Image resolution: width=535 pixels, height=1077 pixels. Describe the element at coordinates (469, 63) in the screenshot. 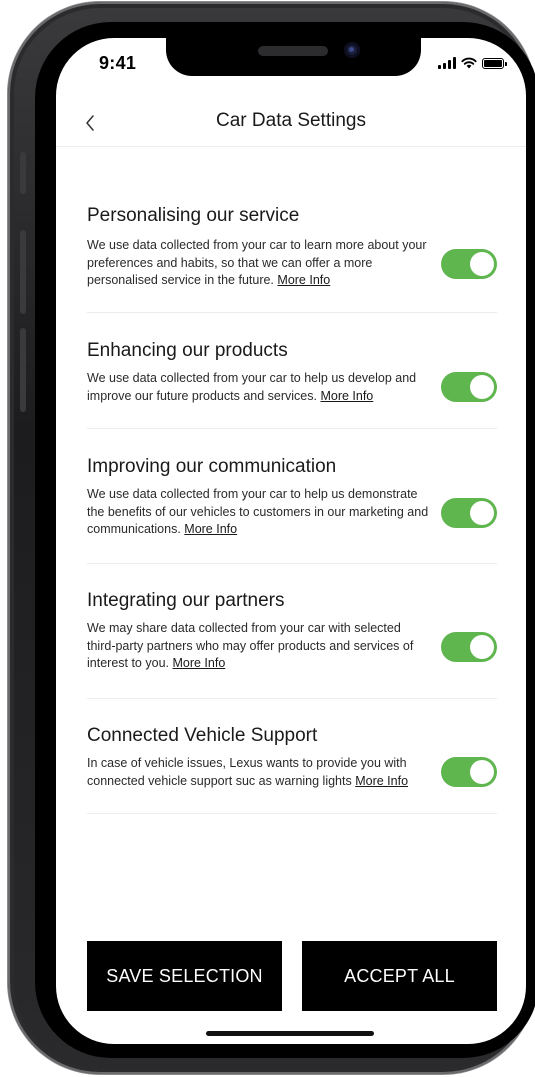

I see `wifi-icon` at that location.